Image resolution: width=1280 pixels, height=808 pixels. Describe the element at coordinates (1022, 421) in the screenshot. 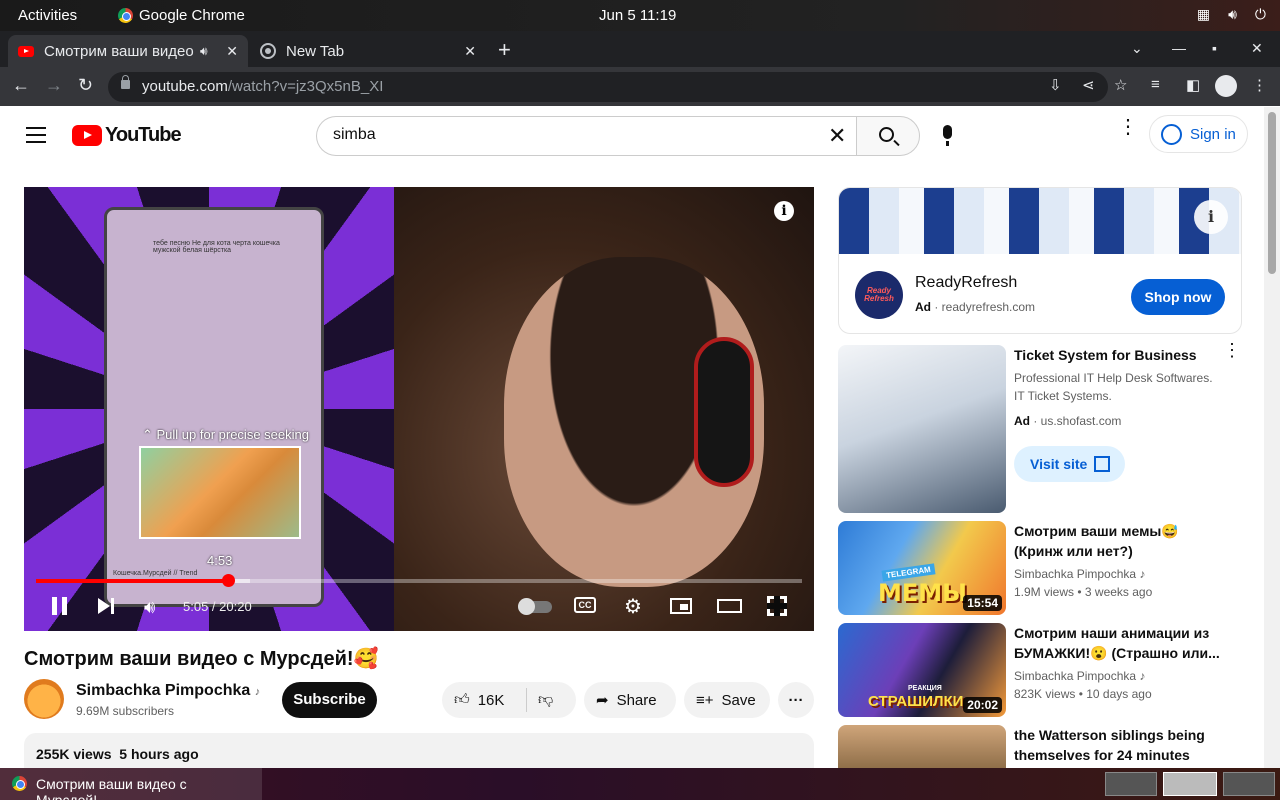

I see `ad-label: Ad` at that location.